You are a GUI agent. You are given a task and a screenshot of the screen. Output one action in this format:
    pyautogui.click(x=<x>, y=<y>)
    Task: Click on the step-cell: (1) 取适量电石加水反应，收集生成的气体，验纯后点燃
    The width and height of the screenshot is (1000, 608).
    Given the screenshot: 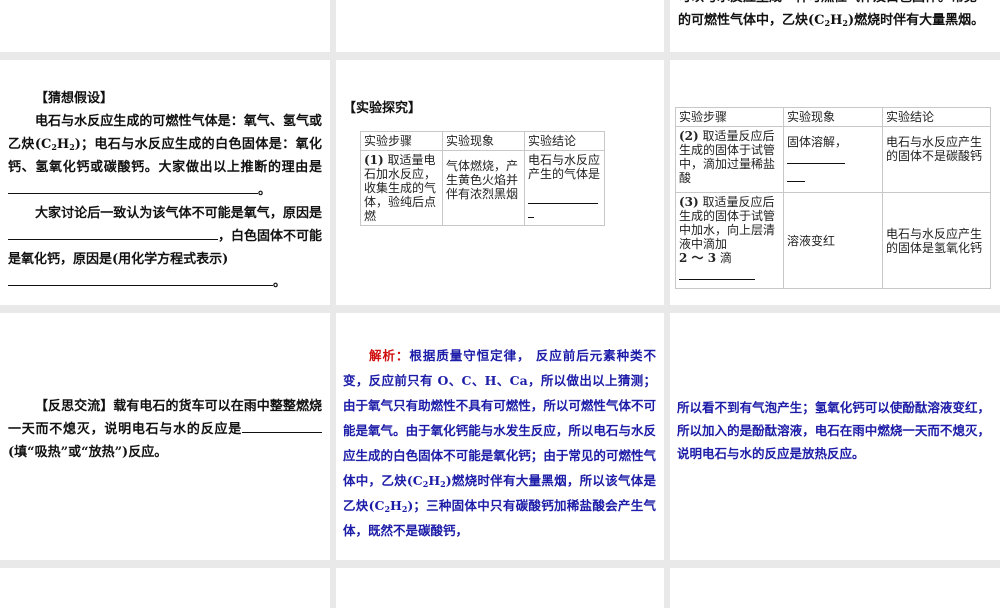 What is the action you would take?
    pyautogui.click(x=401, y=188)
    